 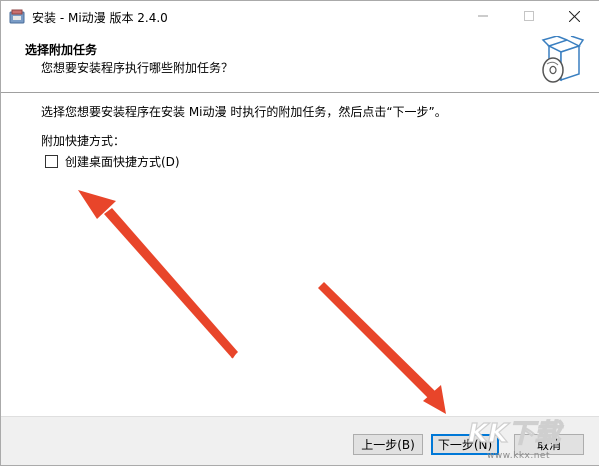 I want to click on svg-text: KK下载, so click(x=516, y=434).